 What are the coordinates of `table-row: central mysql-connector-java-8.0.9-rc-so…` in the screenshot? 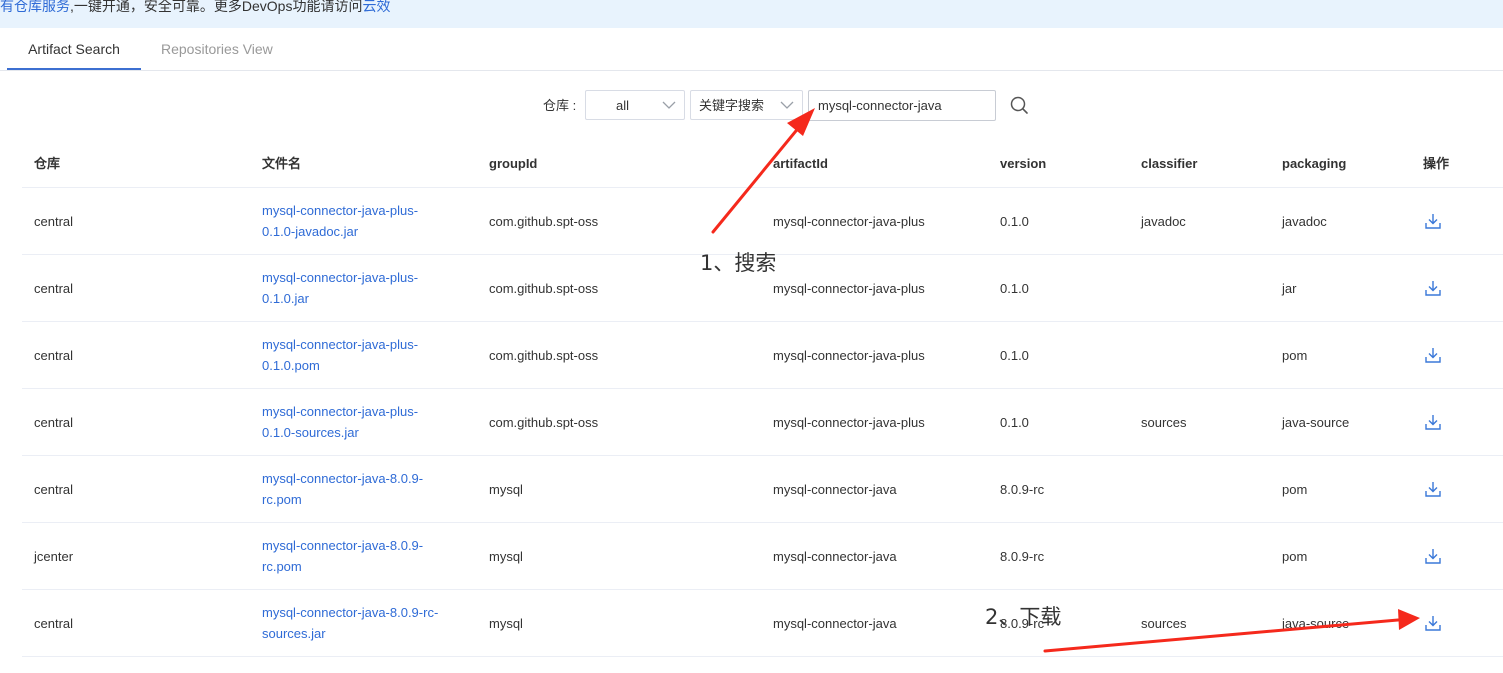 It's located at (762, 623).